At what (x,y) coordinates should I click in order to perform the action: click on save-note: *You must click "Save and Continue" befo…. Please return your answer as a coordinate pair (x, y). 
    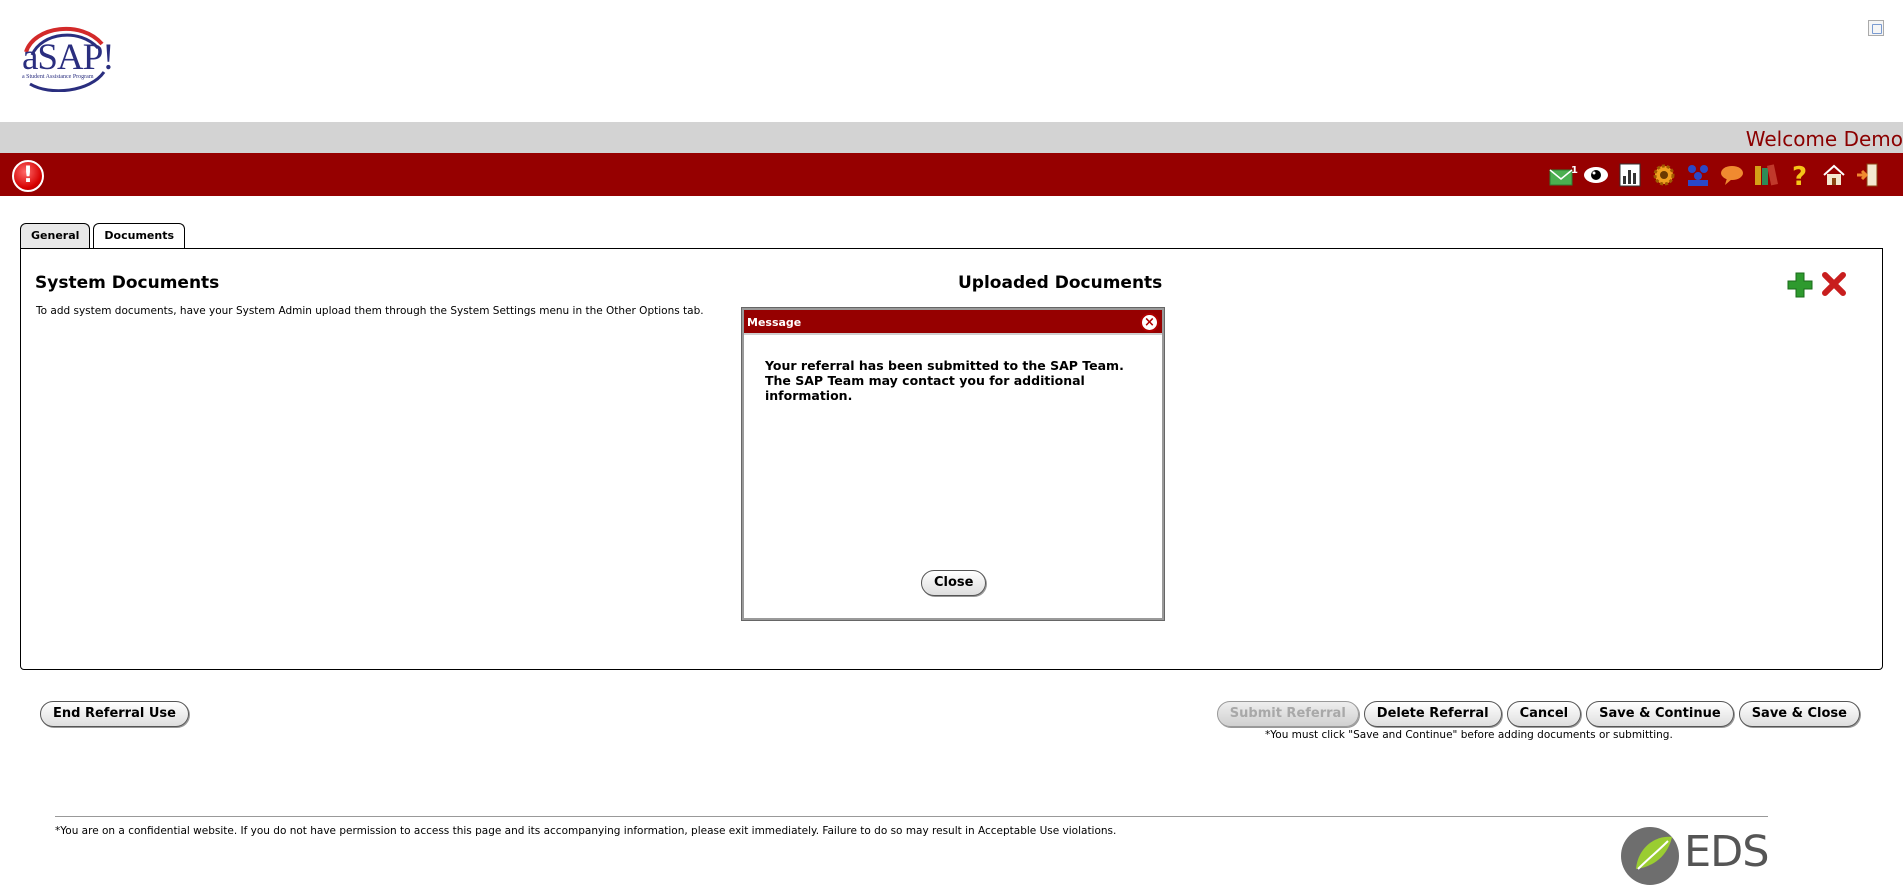
    Looking at the image, I should click on (1469, 735).